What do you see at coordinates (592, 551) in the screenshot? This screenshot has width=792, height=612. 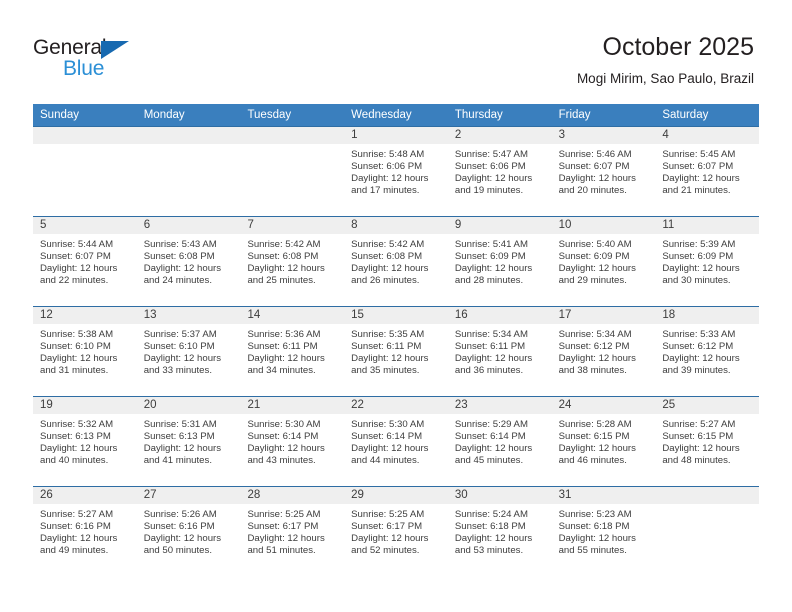 I see `daylight-text-line2: and 55 minutes.` at bounding box center [592, 551].